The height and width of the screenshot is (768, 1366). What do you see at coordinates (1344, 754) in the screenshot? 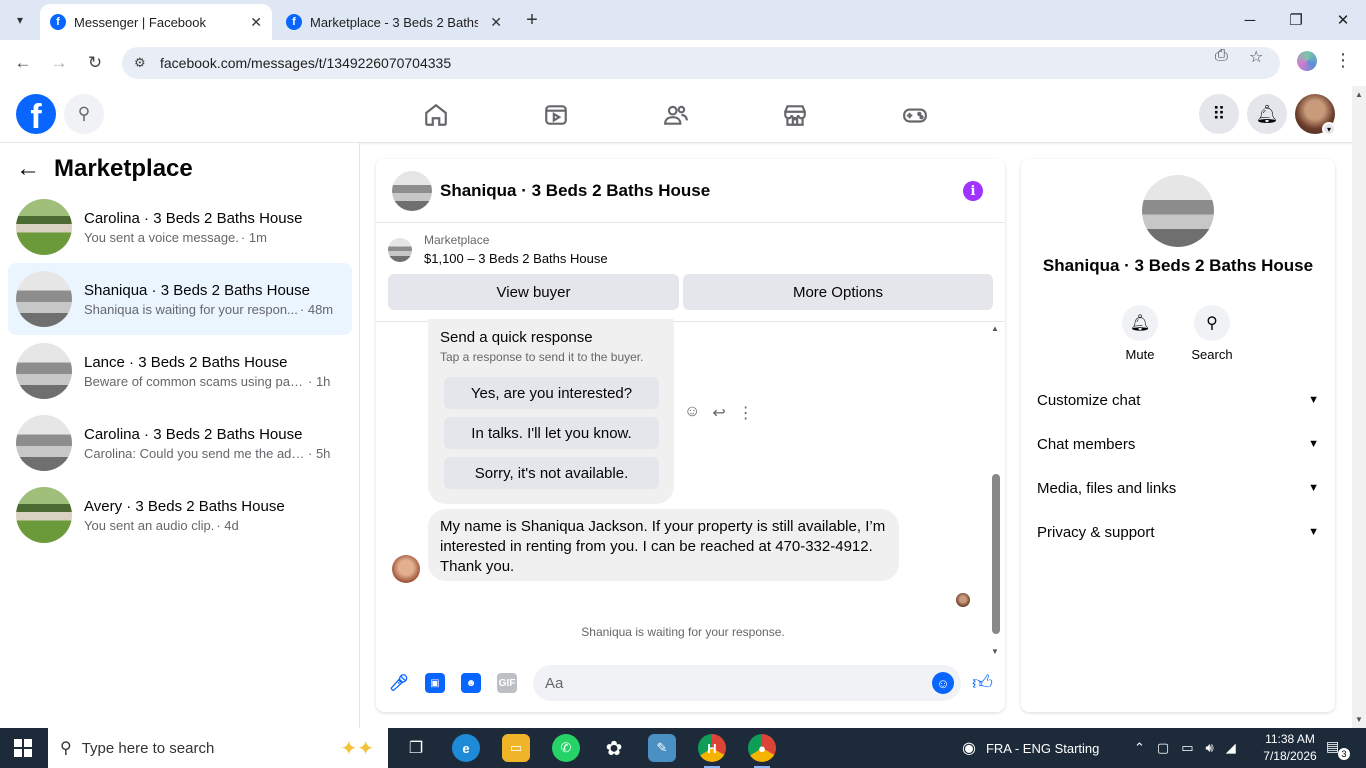
I see `notification-count-badge: 3` at bounding box center [1344, 754].